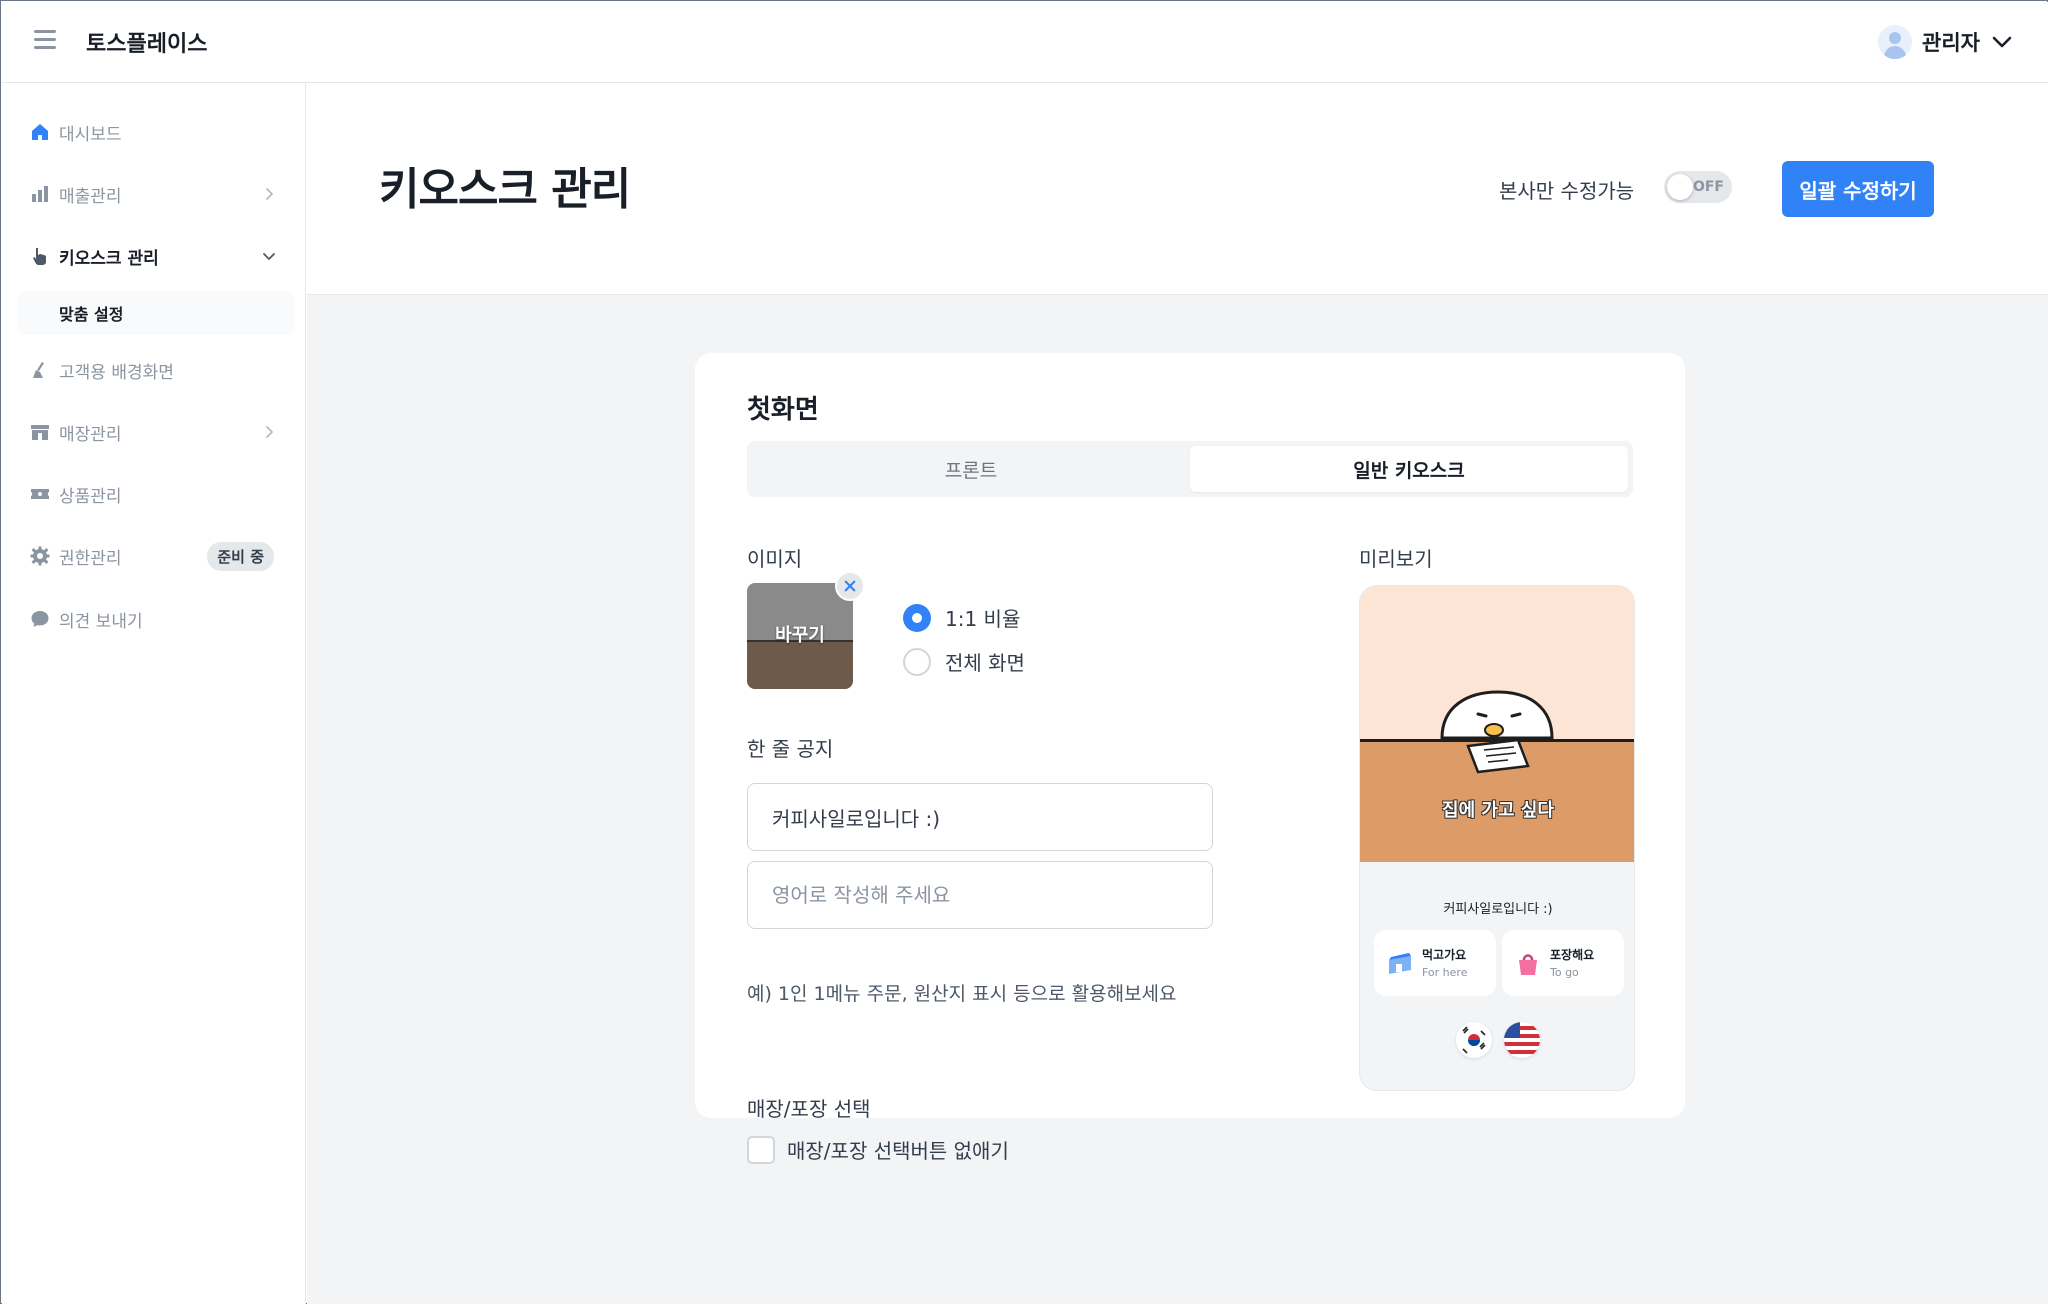 Image resolution: width=2048 pixels, height=1304 pixels. What do you see at coordinates (1563, 963) in the screenshot?
I see `preview-to-go-button: 포장해요 To go` at bounding box center [1563, 963].